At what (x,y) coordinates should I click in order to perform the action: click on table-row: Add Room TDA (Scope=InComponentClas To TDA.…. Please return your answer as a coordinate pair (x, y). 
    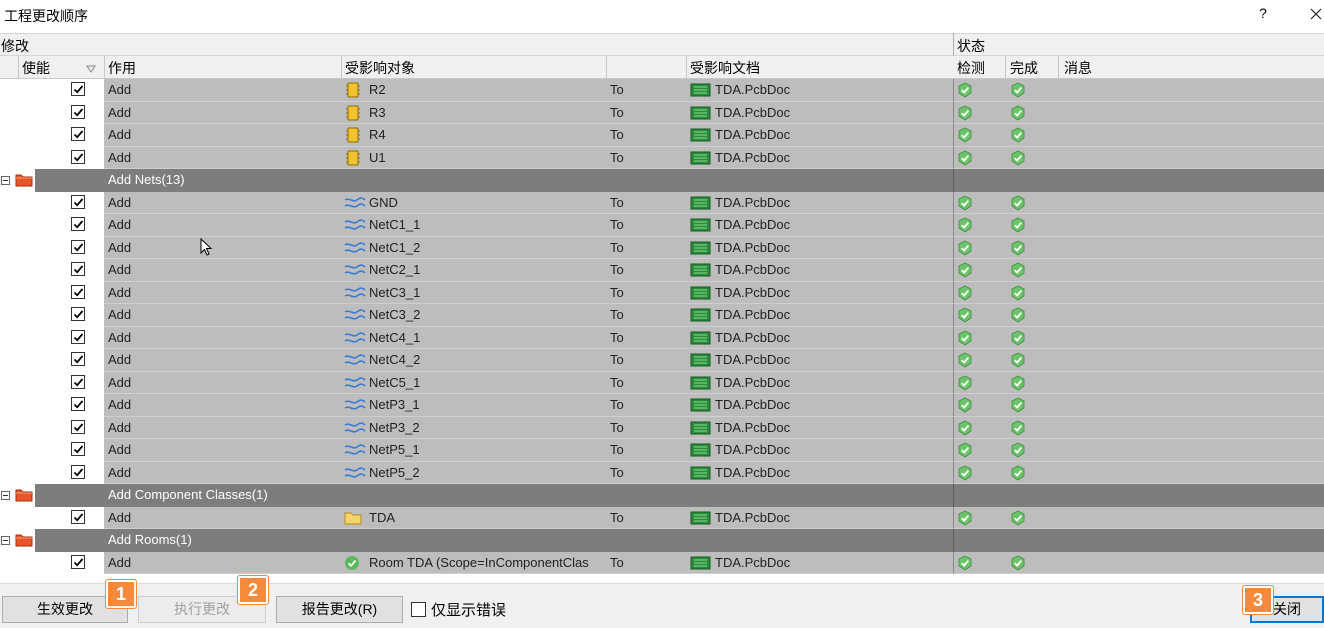
    Looking at the image, I should click on (662, 562).